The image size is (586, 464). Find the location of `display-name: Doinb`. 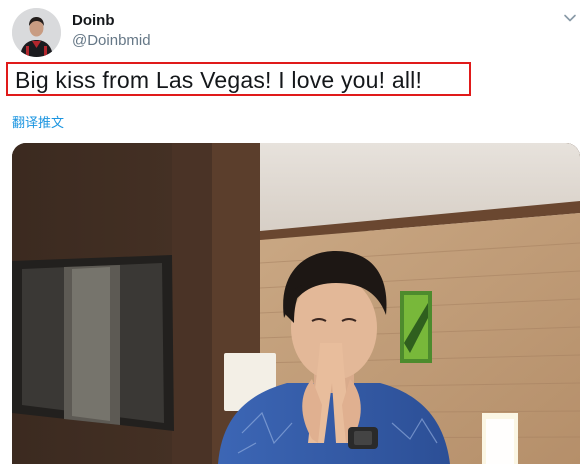

display-name: Doinb is located at coordinates (111, 21).